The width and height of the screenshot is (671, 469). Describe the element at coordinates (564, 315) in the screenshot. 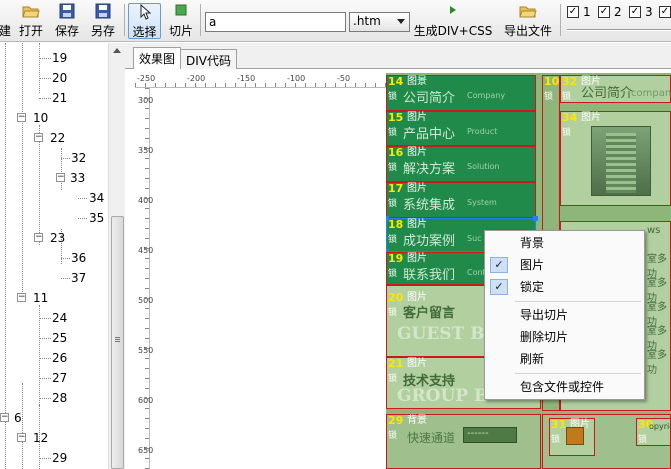

I see `menu-item-export-slice: 导出切片` at that location.